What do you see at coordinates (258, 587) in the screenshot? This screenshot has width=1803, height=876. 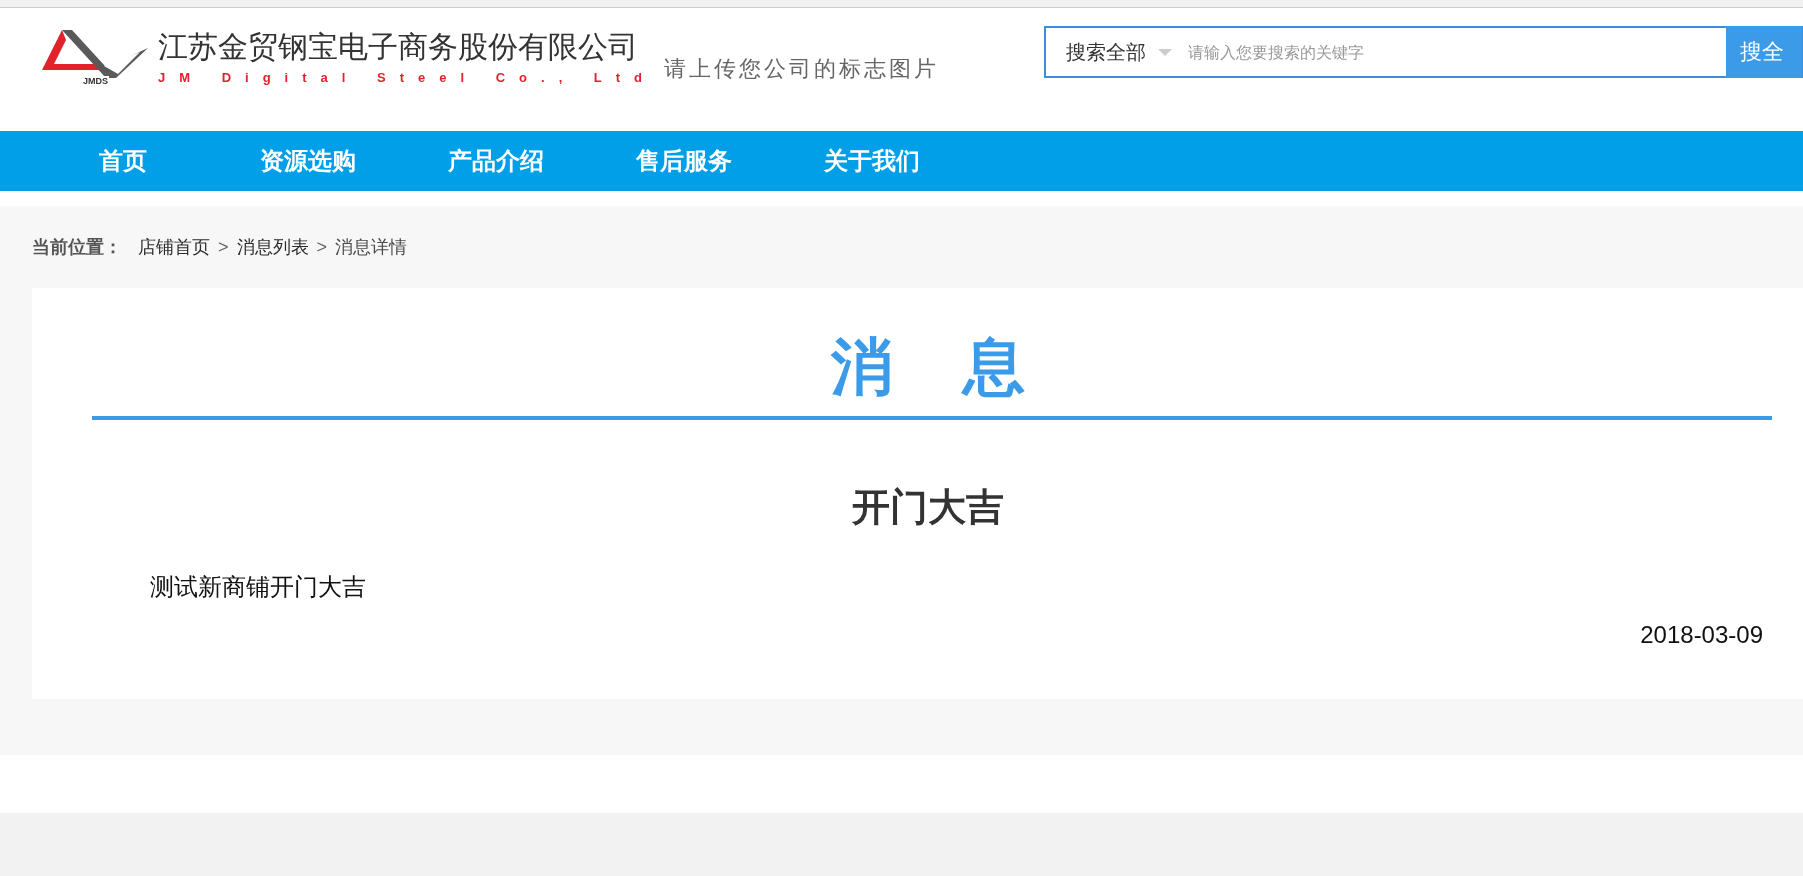 I see `message-body: 测试新商铺开门大吉` at bounding box center [258, 587].